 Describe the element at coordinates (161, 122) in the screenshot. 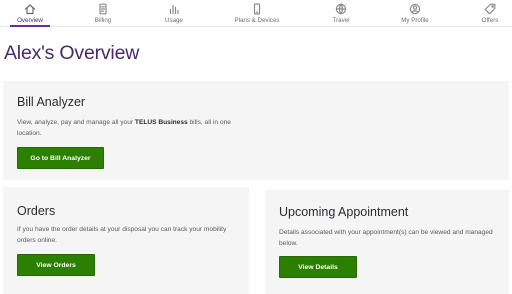

I see `telus-business-bold: TELUS Business` at that location.